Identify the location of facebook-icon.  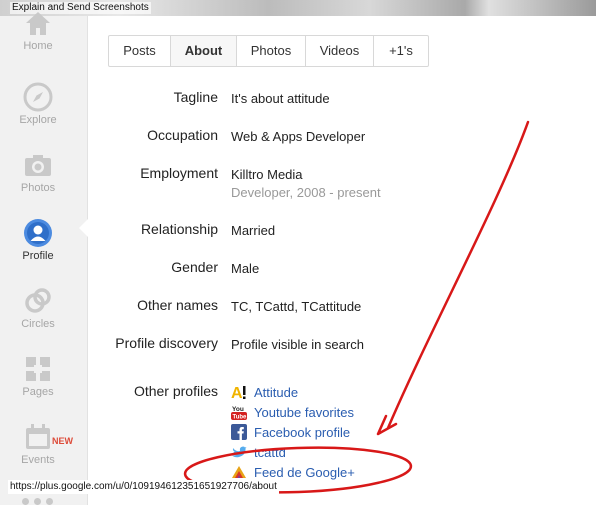
(239, 432).